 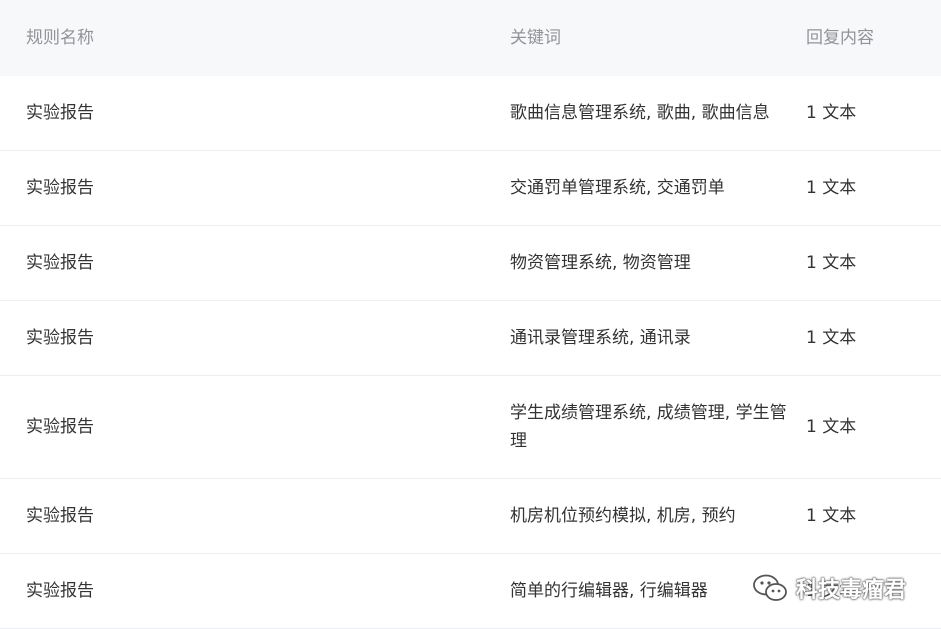 I want to click on table-row: 实验报告 简单的行编辑器, 行编辑器 1 文本, so click(x=470, y=591).